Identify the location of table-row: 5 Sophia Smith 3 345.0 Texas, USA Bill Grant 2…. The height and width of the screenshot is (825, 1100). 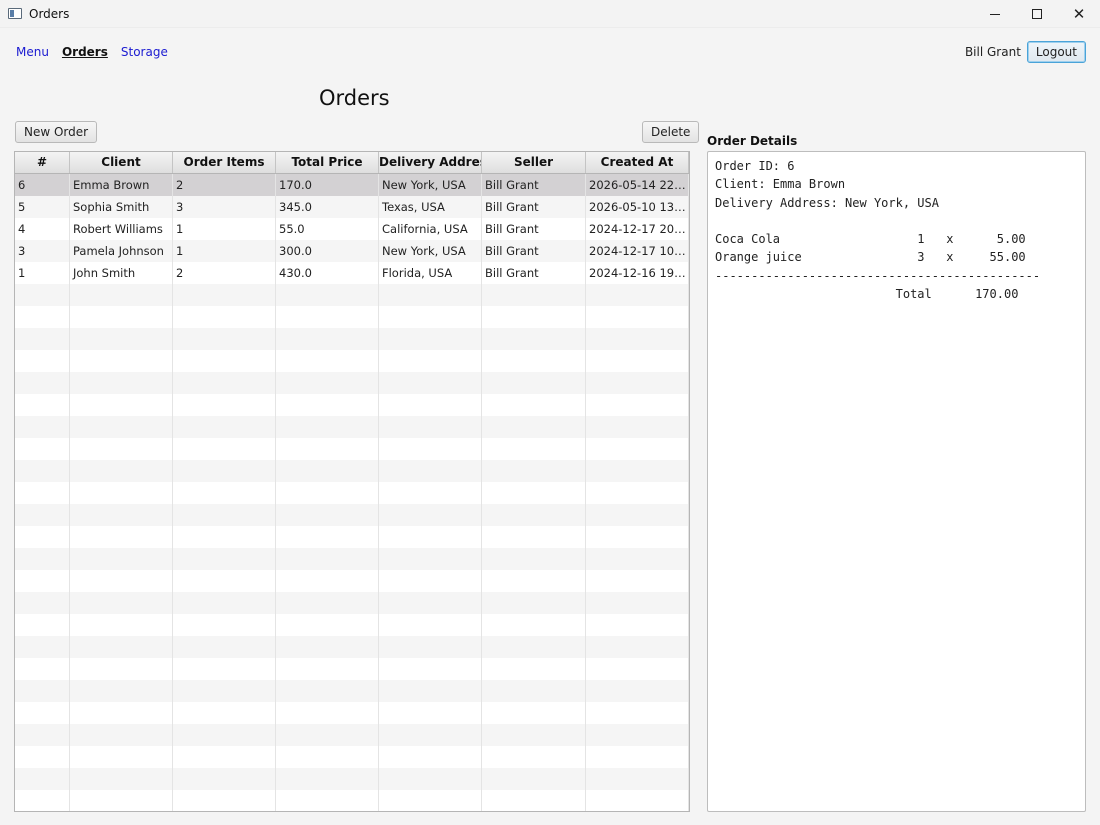
(352, 207).